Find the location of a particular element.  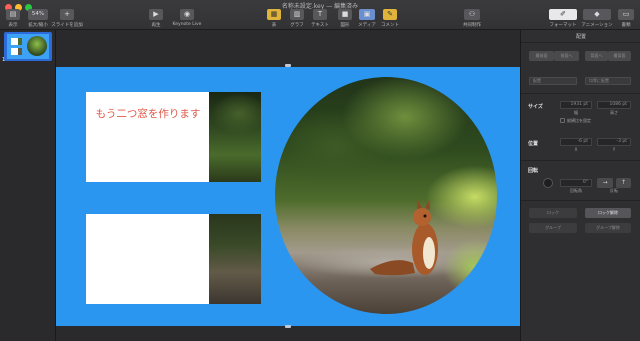

flip-vertical-button: ↑ is located at coordinates (623, 183).